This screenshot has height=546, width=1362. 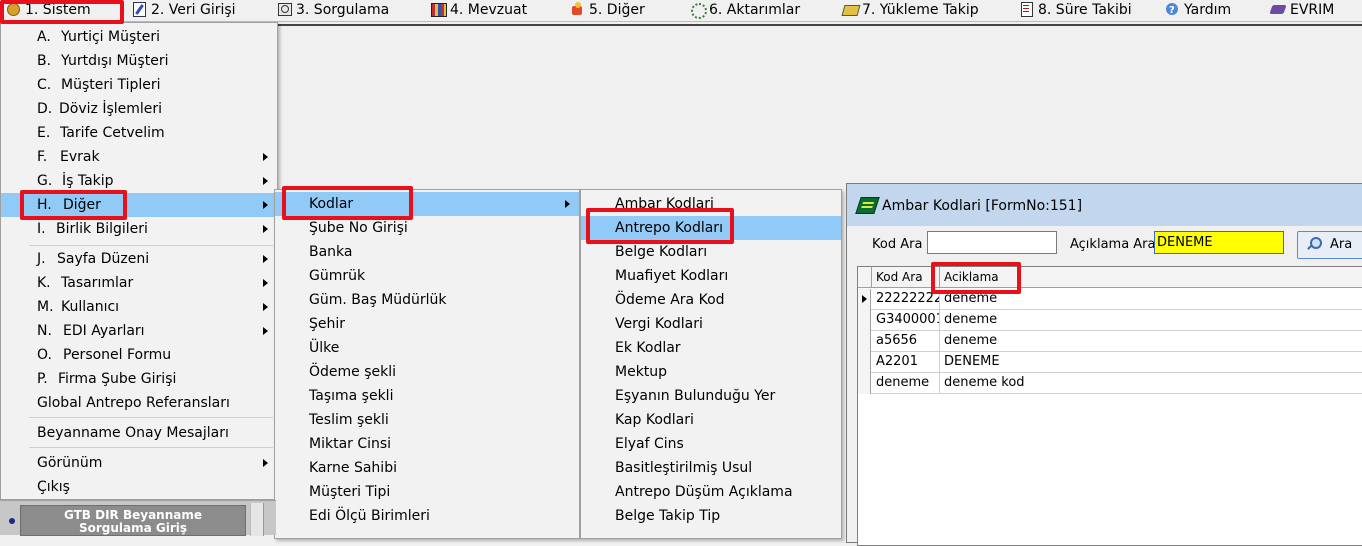 What do you see at coordinates (44, 61) in the screenshot?
I see `sistem-item-key: B.` at bounding box center [44, 61].